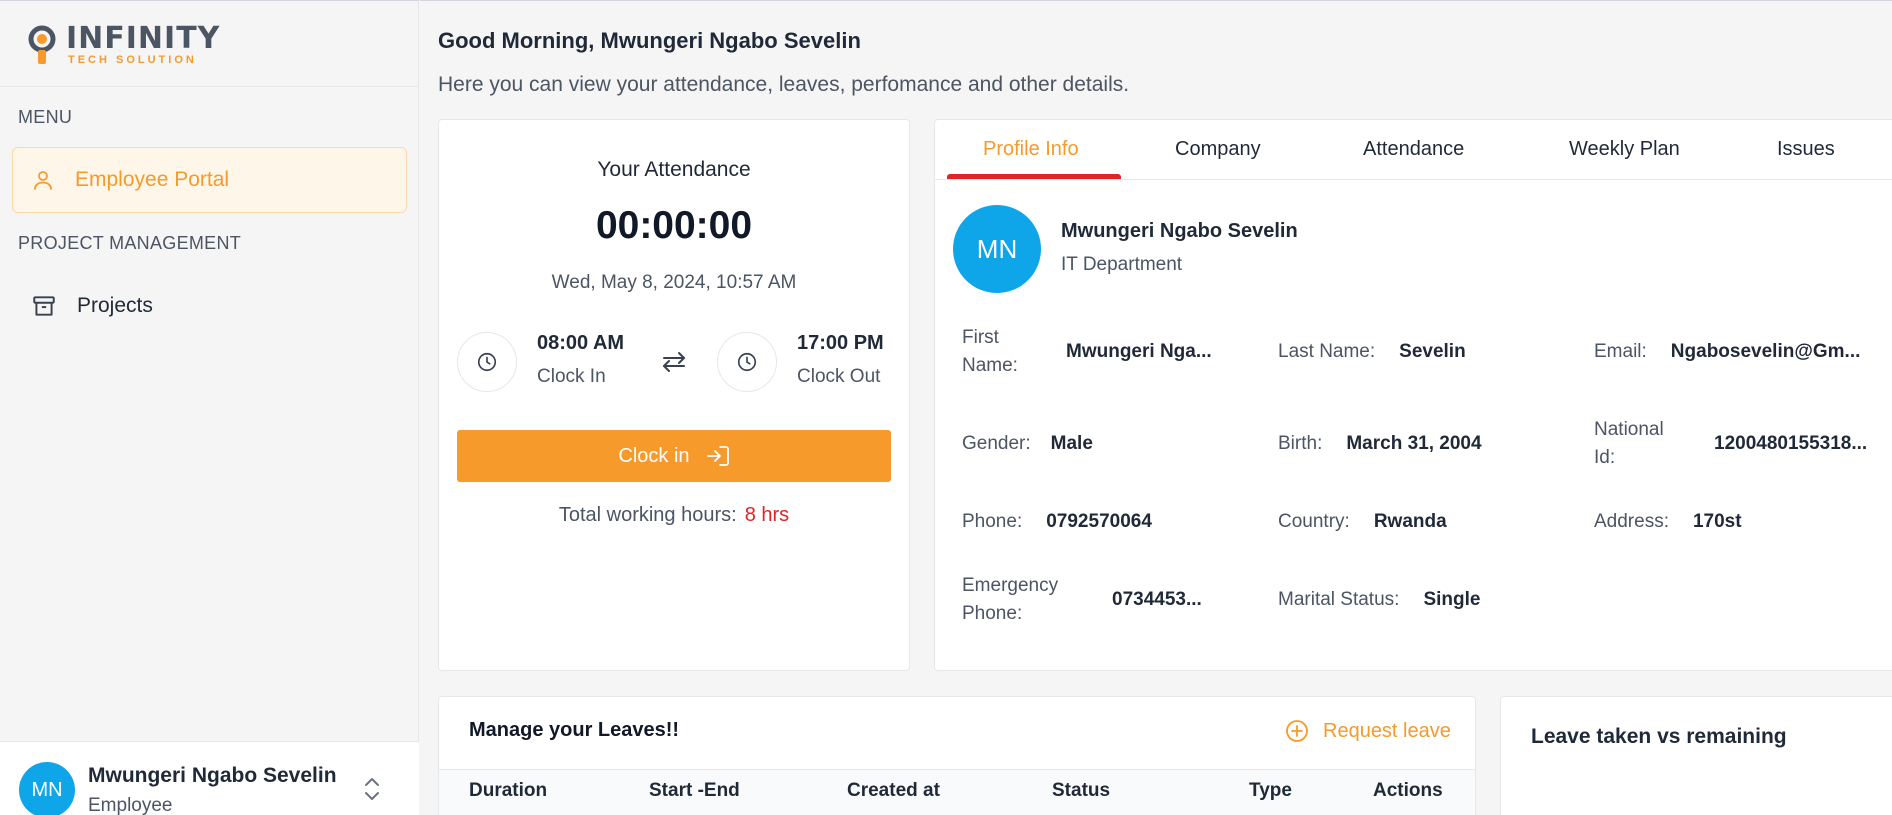 The width and height of the screenshot is (1892, 815). Describe the element at coordinates (992, 521) in the screenshot. I see `field-label: Phone:` at that location.